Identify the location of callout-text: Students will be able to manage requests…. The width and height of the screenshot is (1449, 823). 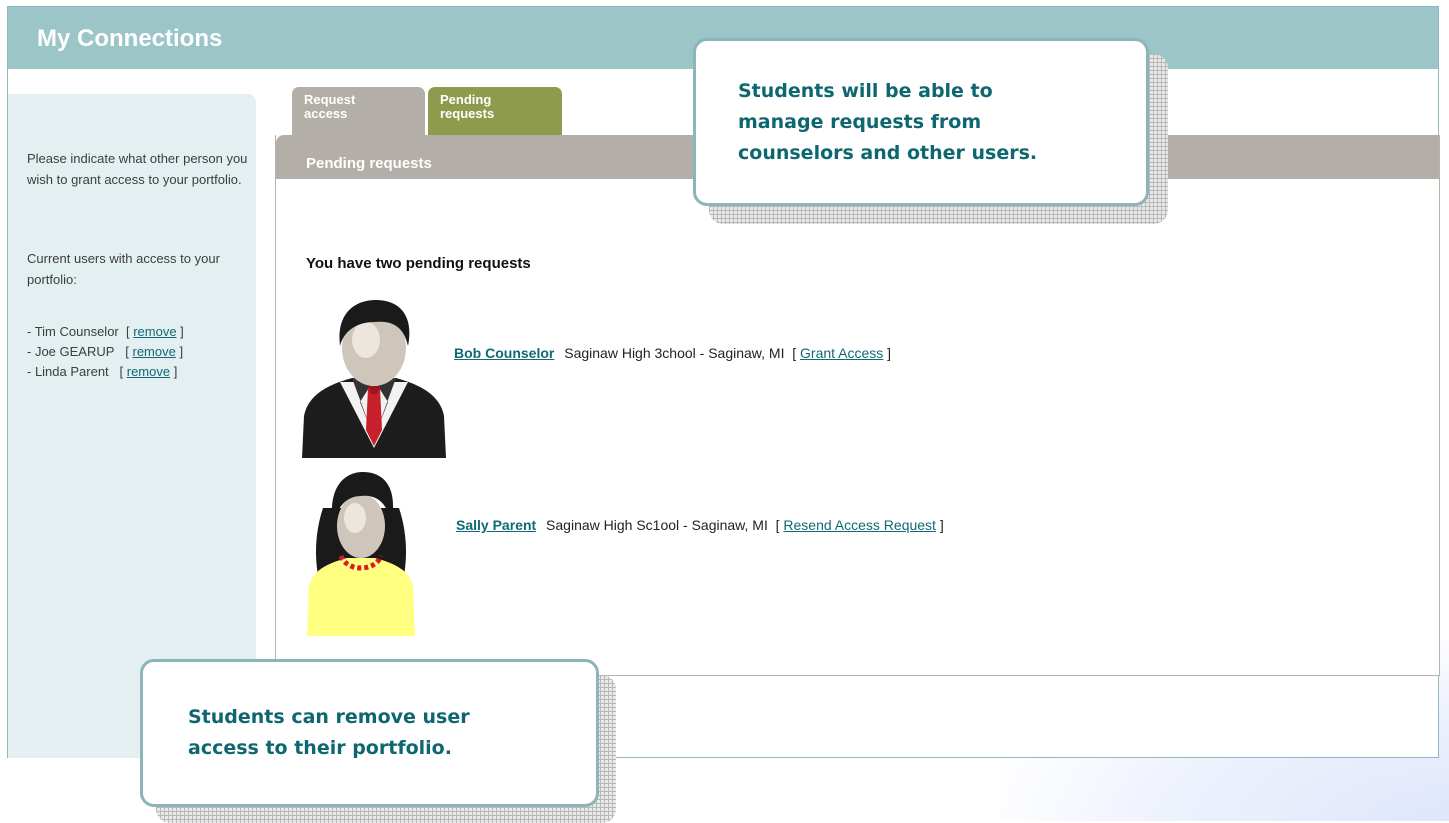
(888, 122).